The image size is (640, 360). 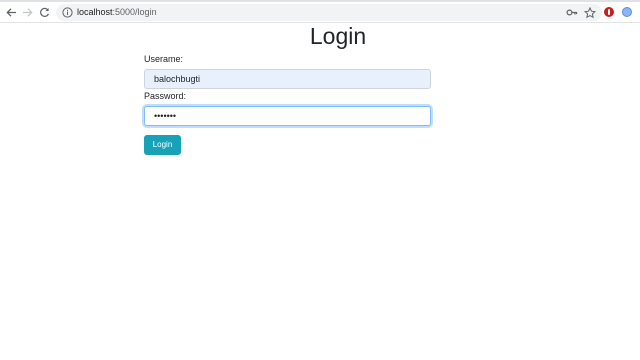 I want to click on star-icon, so click(x=590, y=13).